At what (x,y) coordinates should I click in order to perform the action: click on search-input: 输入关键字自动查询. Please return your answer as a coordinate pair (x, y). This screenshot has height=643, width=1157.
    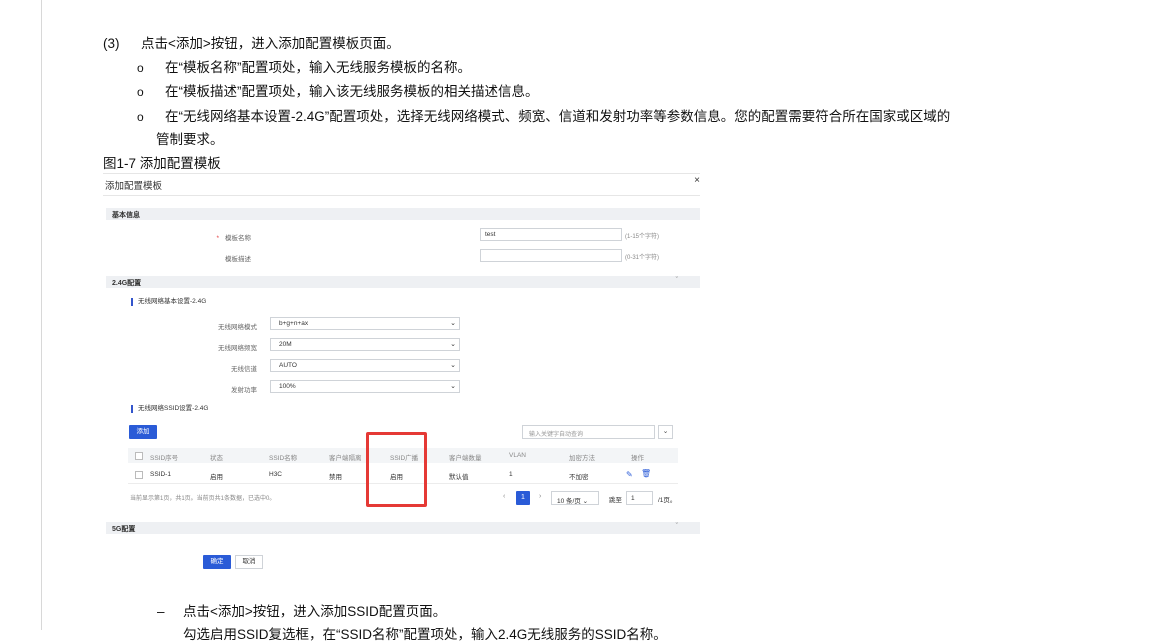
    Looking at the image, I should click on (588, 432).